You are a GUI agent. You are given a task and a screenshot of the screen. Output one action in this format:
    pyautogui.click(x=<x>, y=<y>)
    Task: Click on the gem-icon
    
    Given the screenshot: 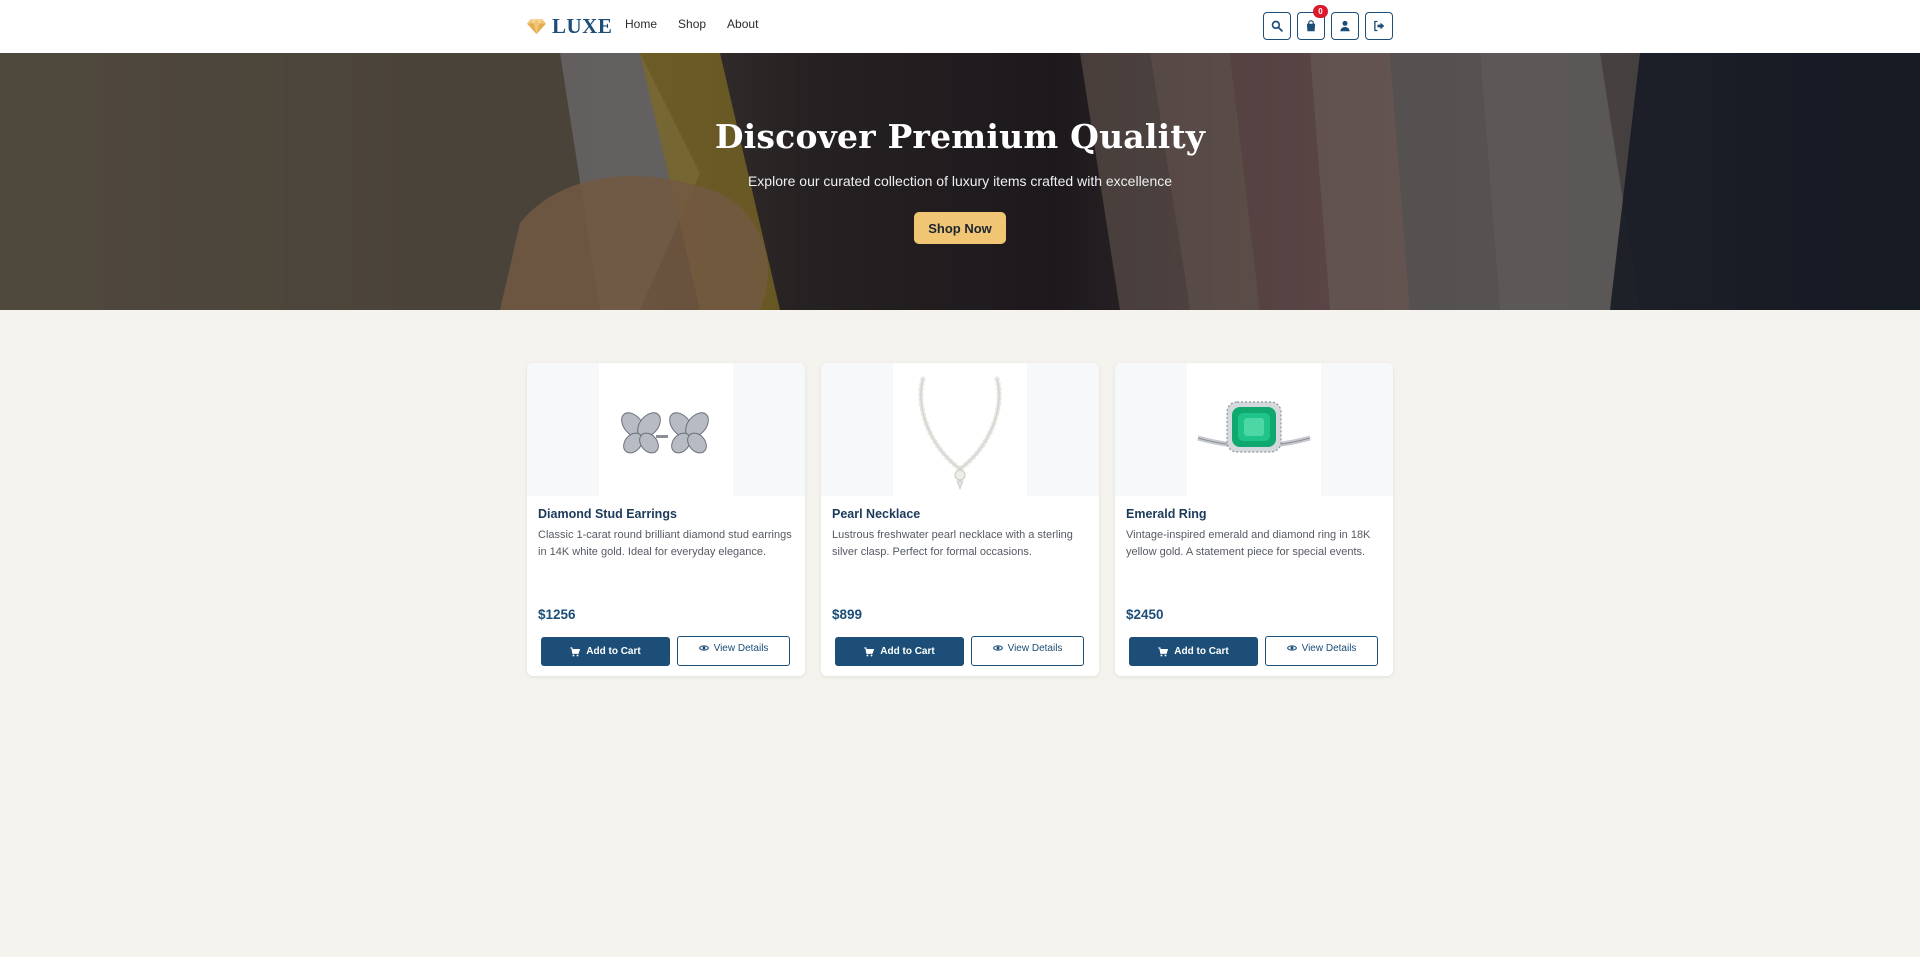 What is the action you would take?
    pyautogui.click(x=536, y=26)
    